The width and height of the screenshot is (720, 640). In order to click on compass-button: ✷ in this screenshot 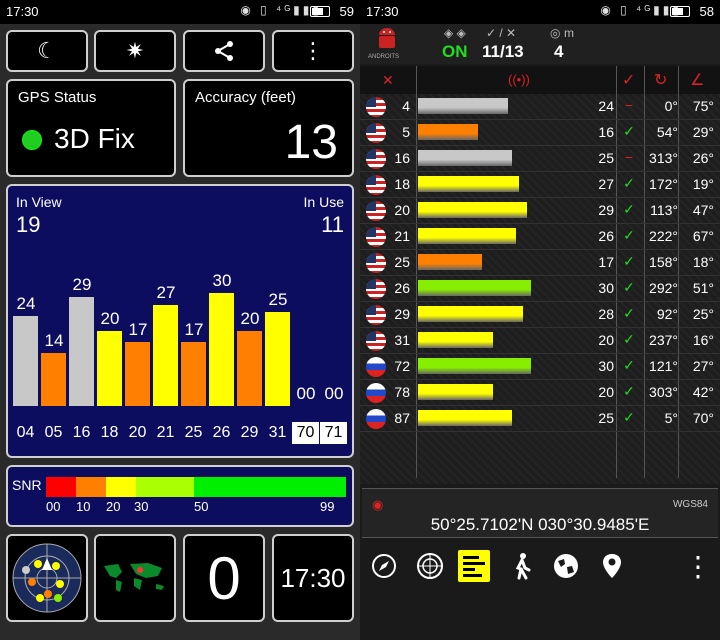, I will do `click(135, 51)`.